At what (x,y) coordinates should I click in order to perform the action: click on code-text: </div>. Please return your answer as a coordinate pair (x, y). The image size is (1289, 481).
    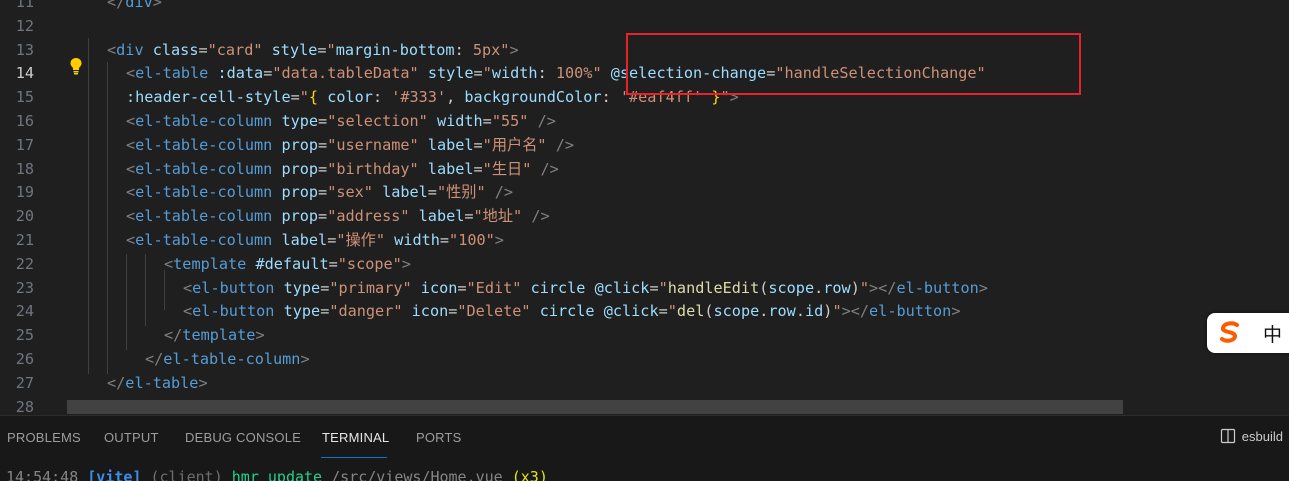
    Looking at the image, I should click on (134, 7).